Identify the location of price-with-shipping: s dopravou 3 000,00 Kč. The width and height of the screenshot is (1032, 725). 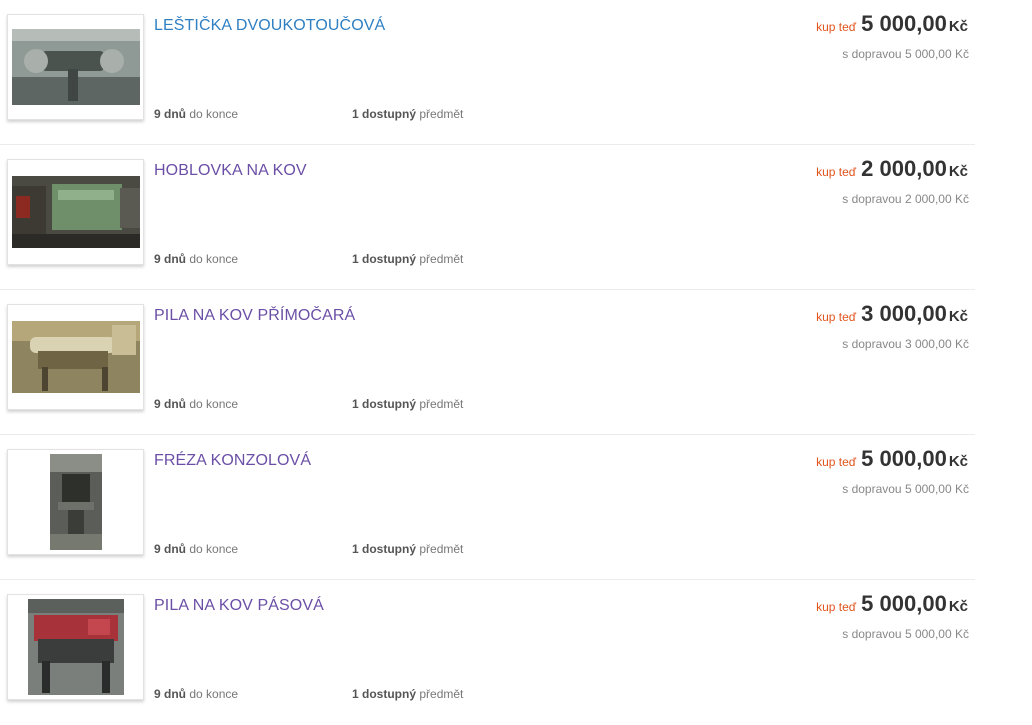
(905, 344).